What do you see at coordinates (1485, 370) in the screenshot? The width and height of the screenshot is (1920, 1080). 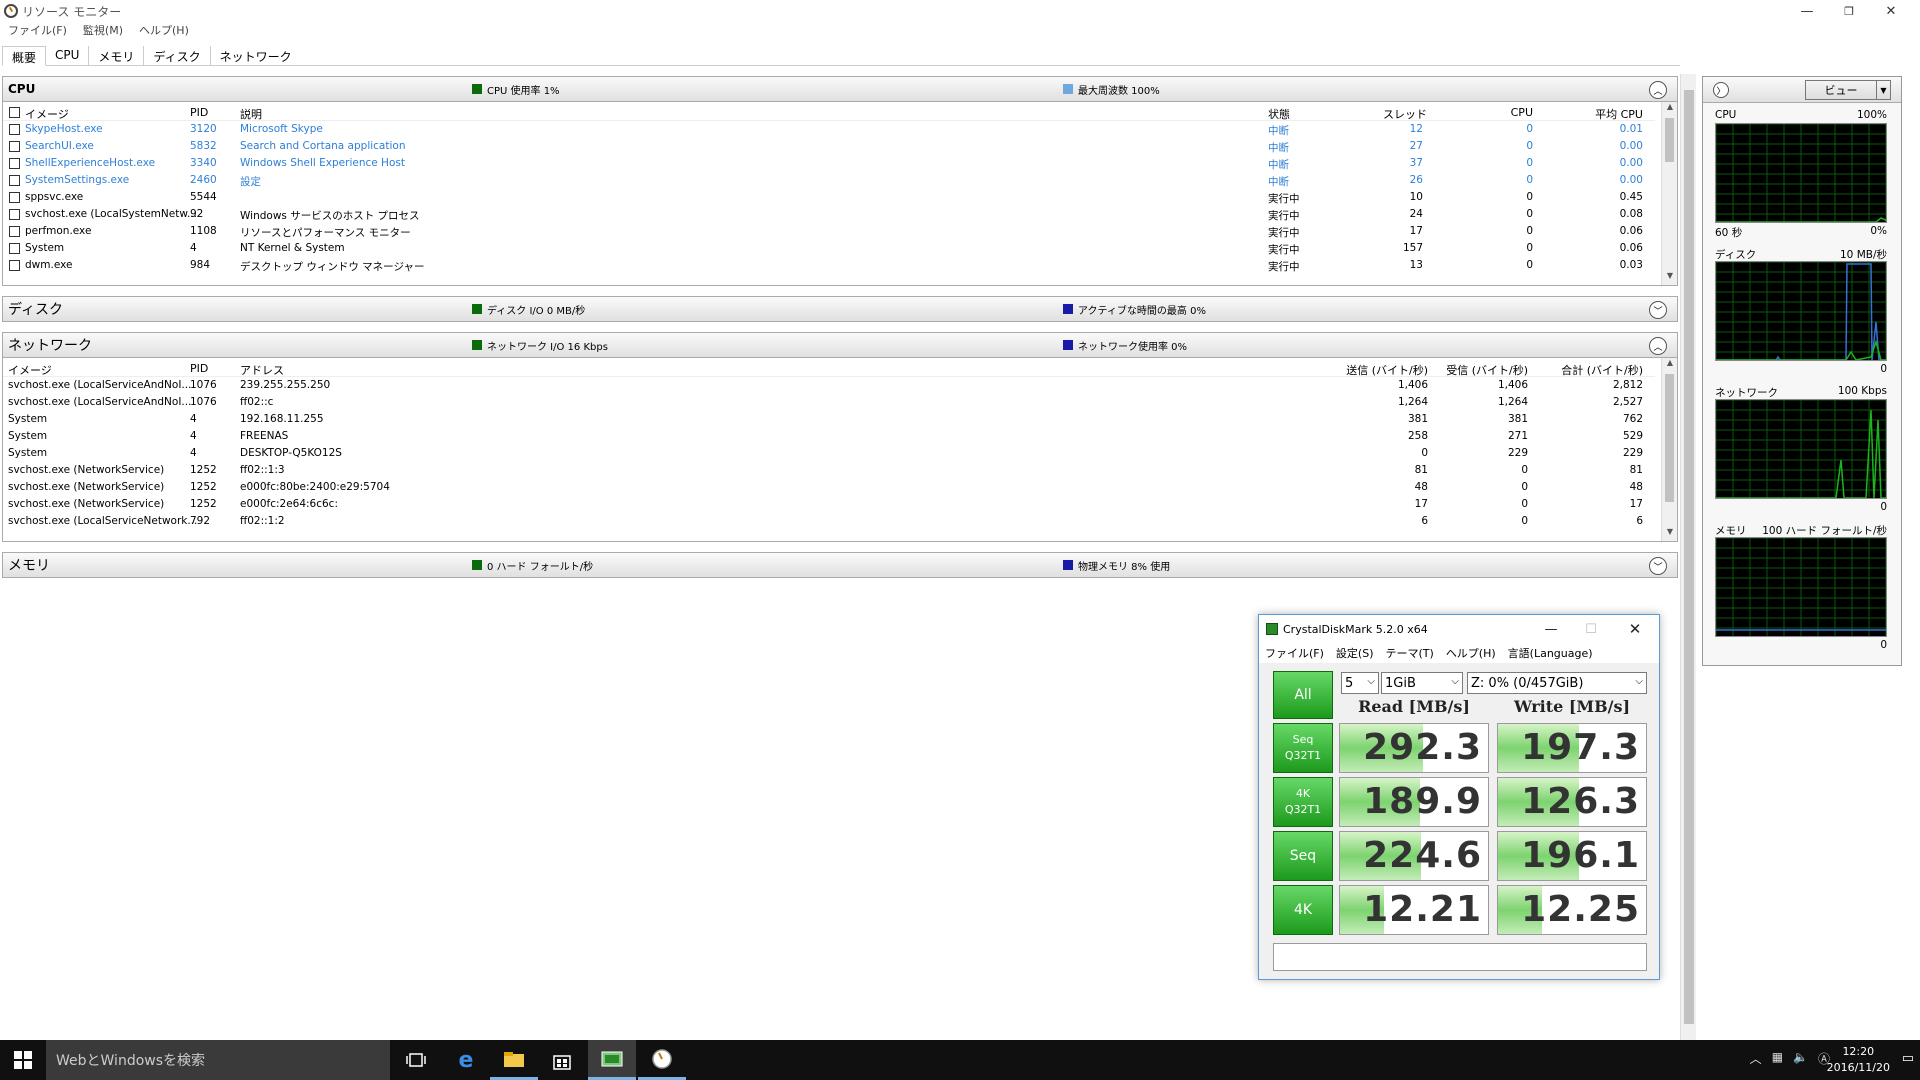 I see `col-receive: 受信 (バイト/秒)` at bounding box center [1485, 370].